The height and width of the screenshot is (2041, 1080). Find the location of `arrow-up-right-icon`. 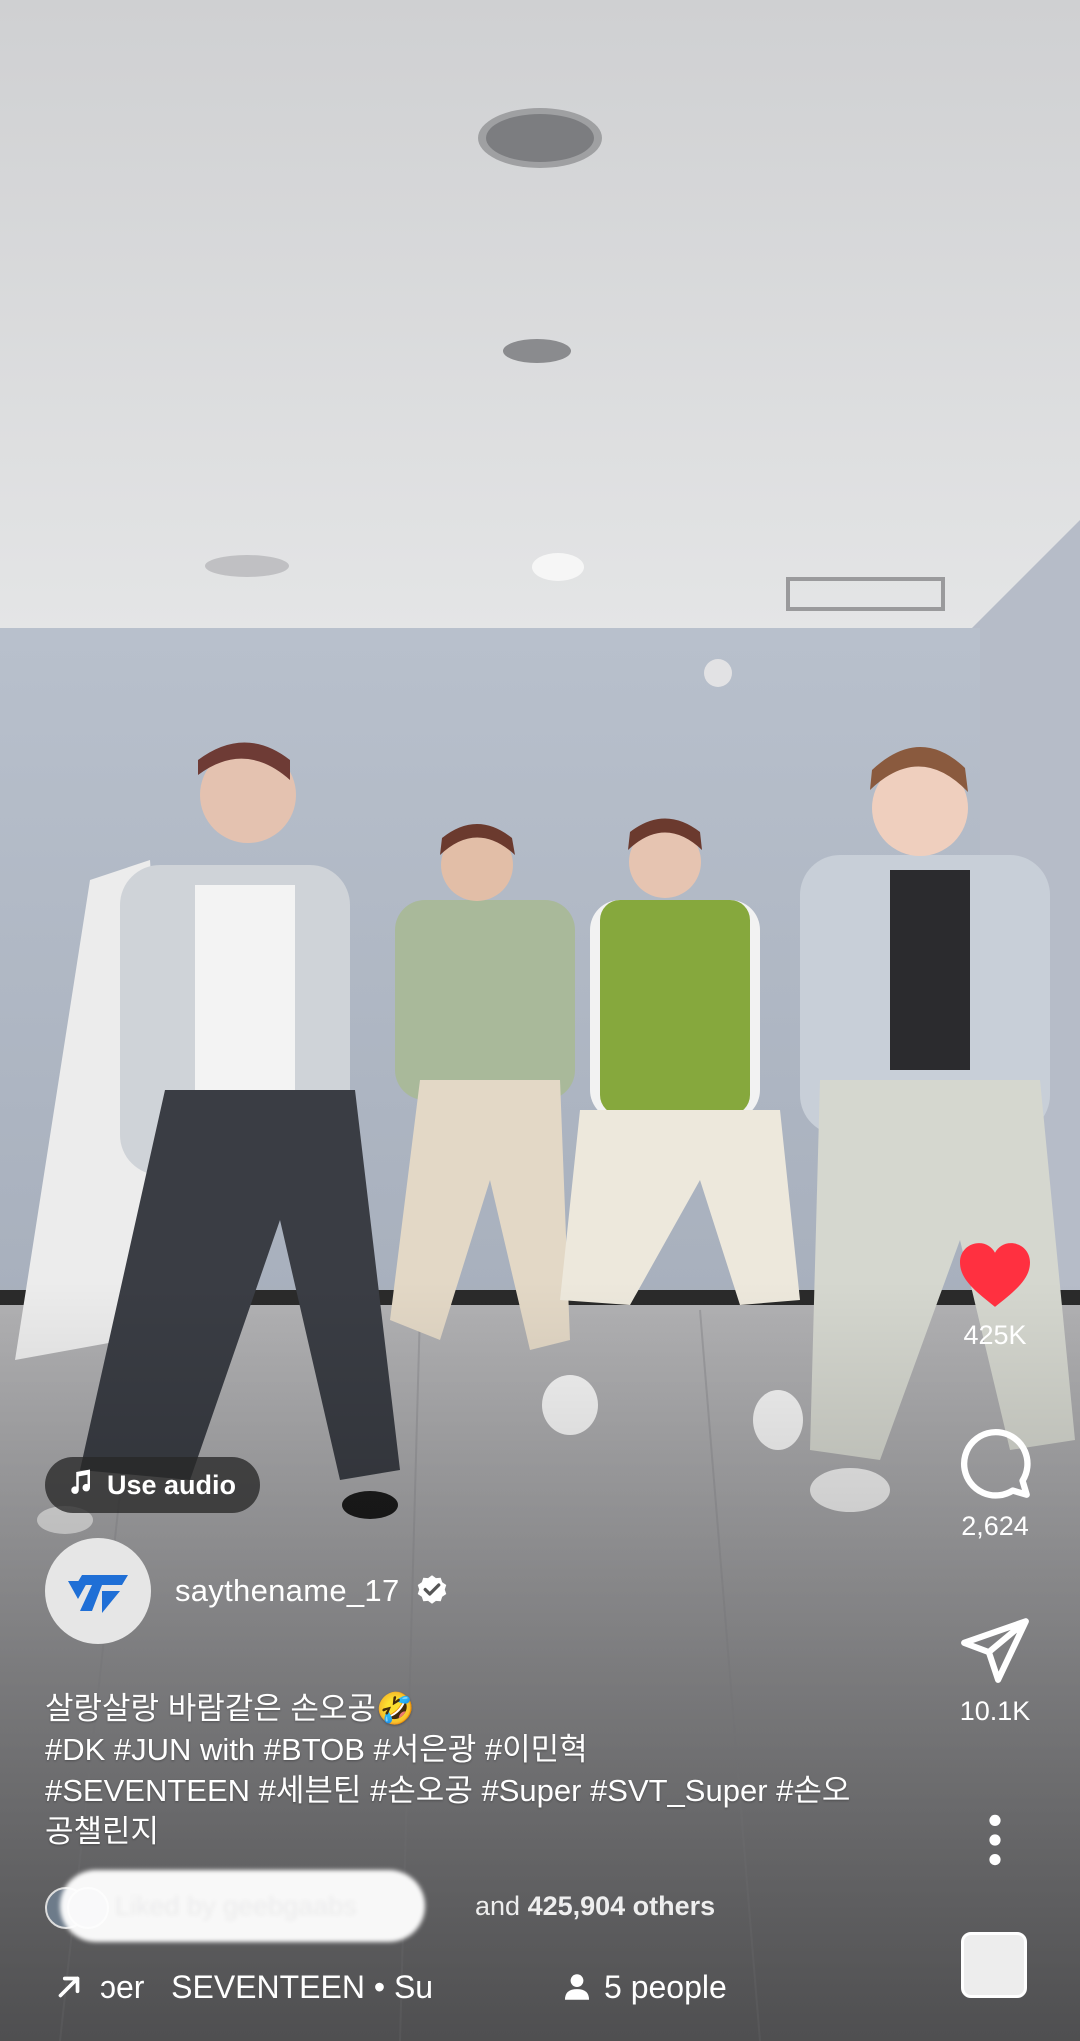

arrow-up-right-icon is located at coordinates (69, 1987).